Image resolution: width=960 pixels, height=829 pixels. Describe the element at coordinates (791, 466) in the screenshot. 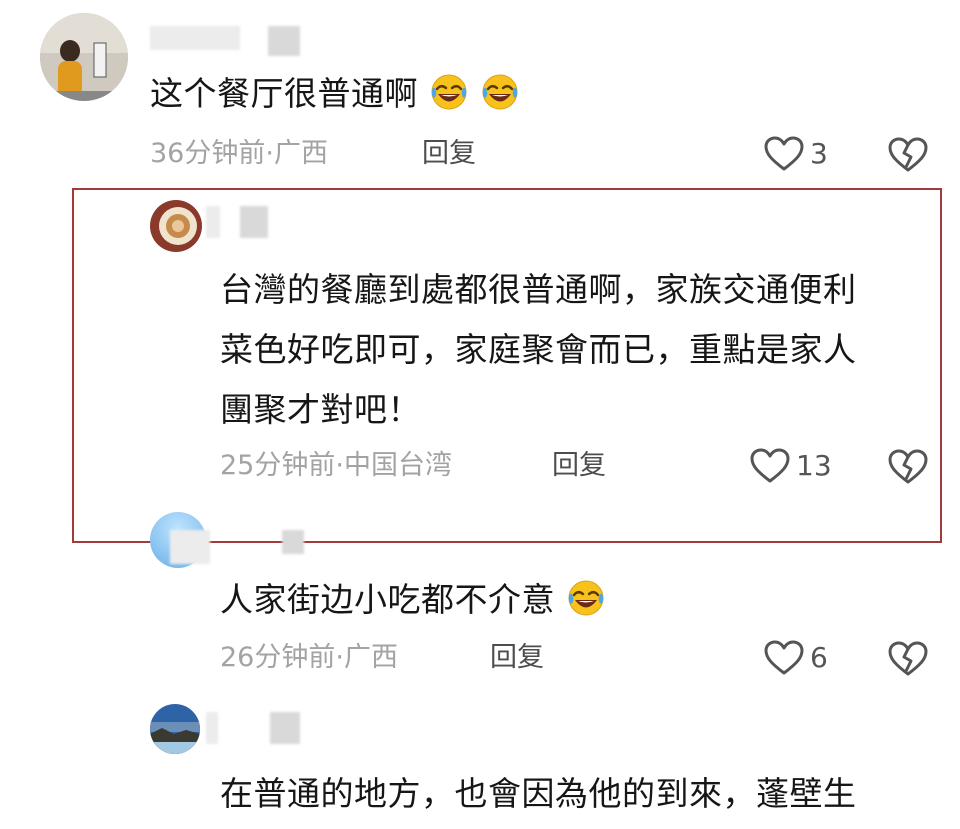

I see `like-button: 13` at that location.